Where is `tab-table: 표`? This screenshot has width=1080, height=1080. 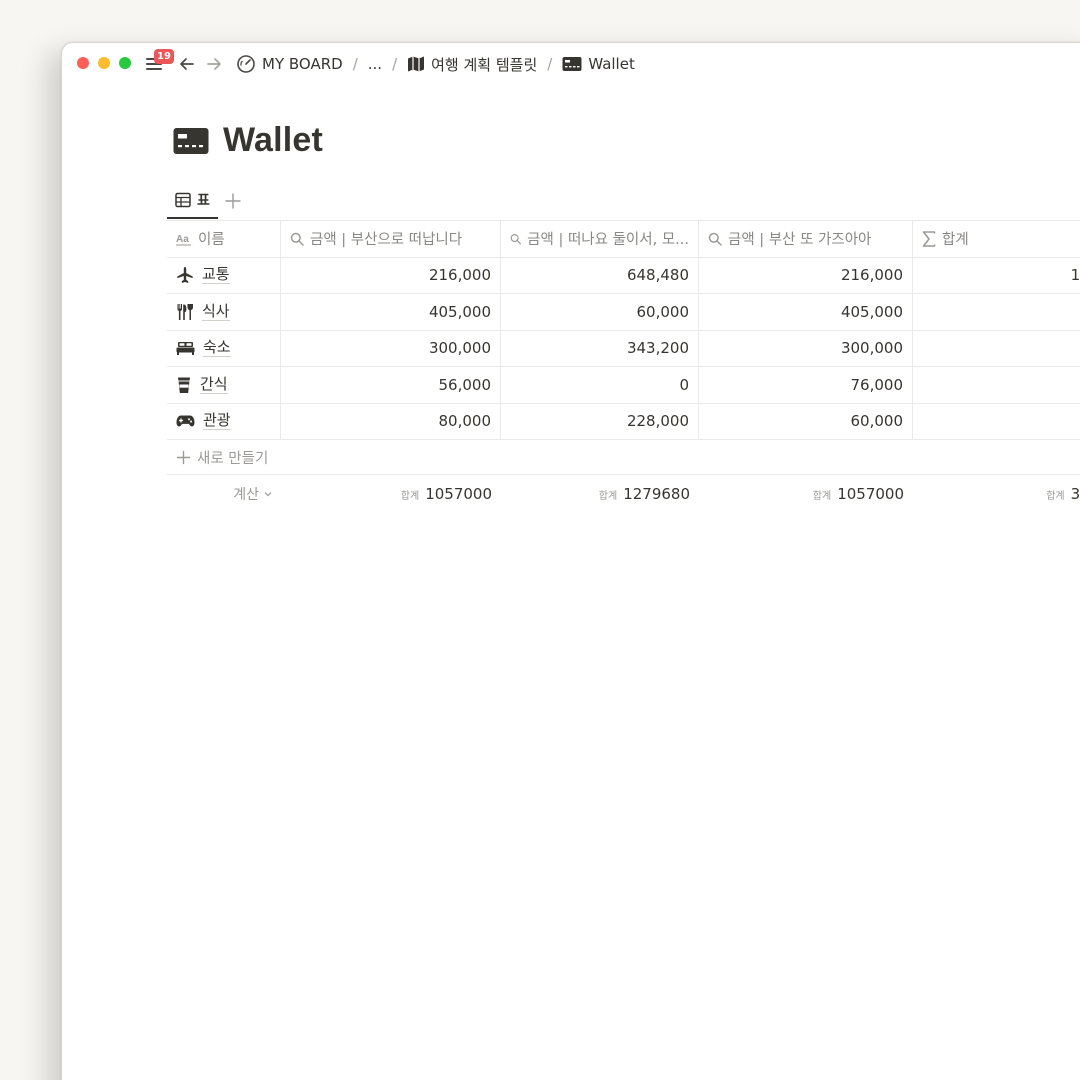 tab-table: 표 is located at coordinates (192, 201).